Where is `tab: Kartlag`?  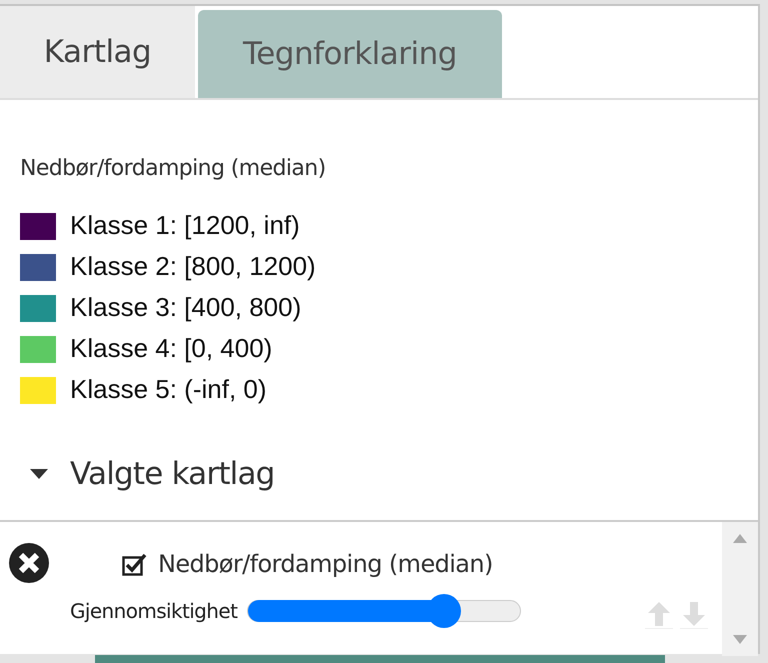 tab: Kartlag is located at coordinates (97, 52).